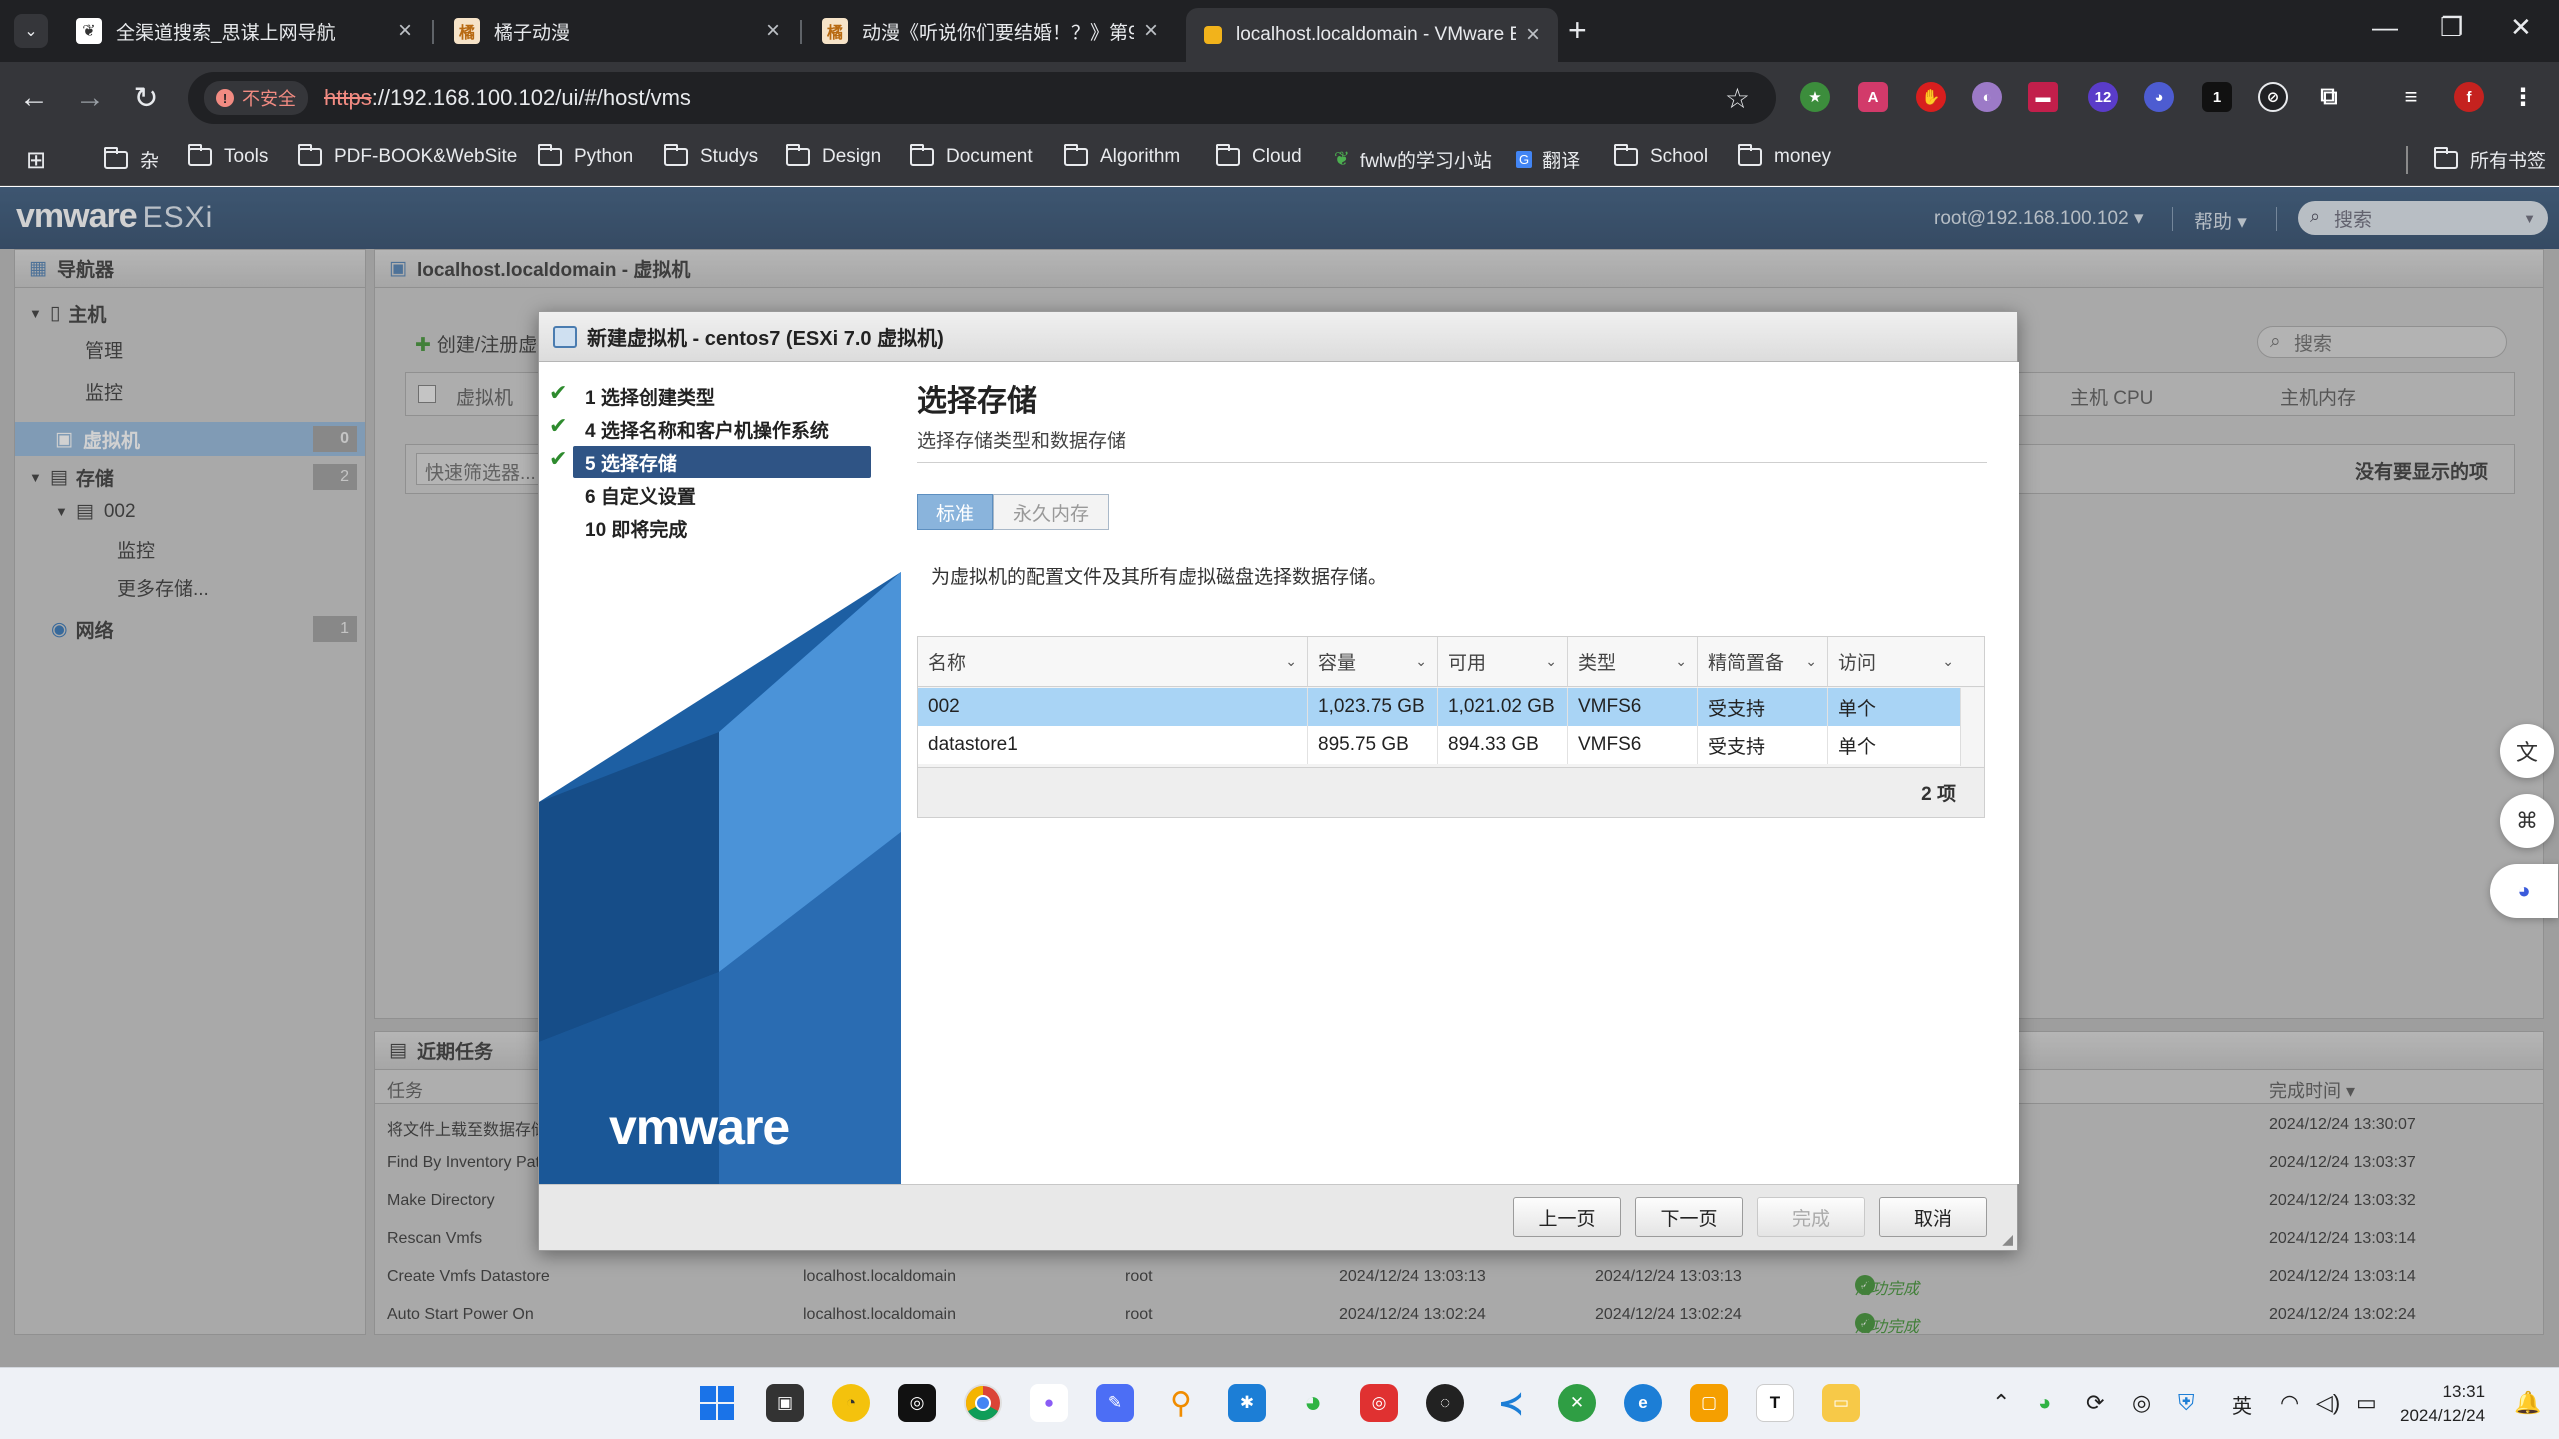 This screenshot has width=2559, height=1439. I want to click on chrome-icon, so click(983, 1403).